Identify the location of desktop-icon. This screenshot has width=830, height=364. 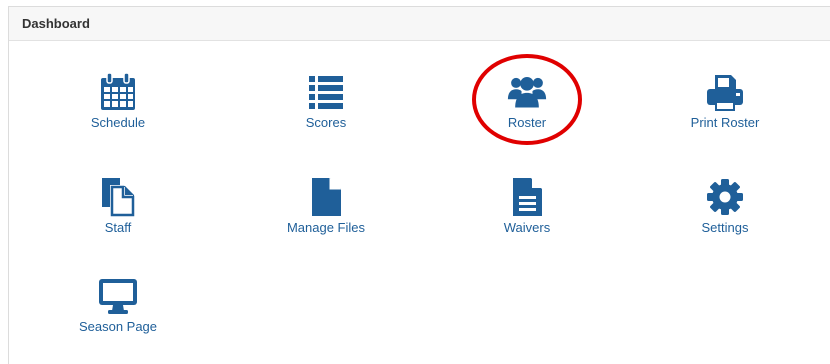
(118, 296).